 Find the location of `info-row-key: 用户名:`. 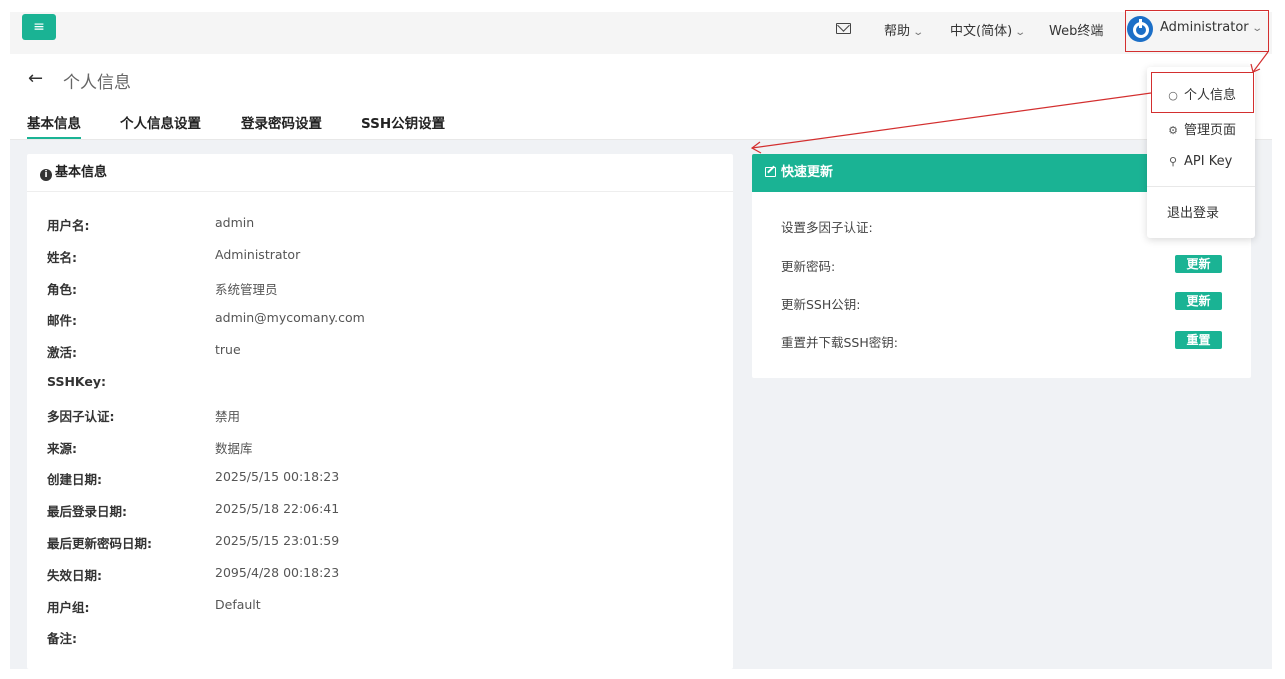

info-row-key: 用户名: is located at coordinates (68, 225).